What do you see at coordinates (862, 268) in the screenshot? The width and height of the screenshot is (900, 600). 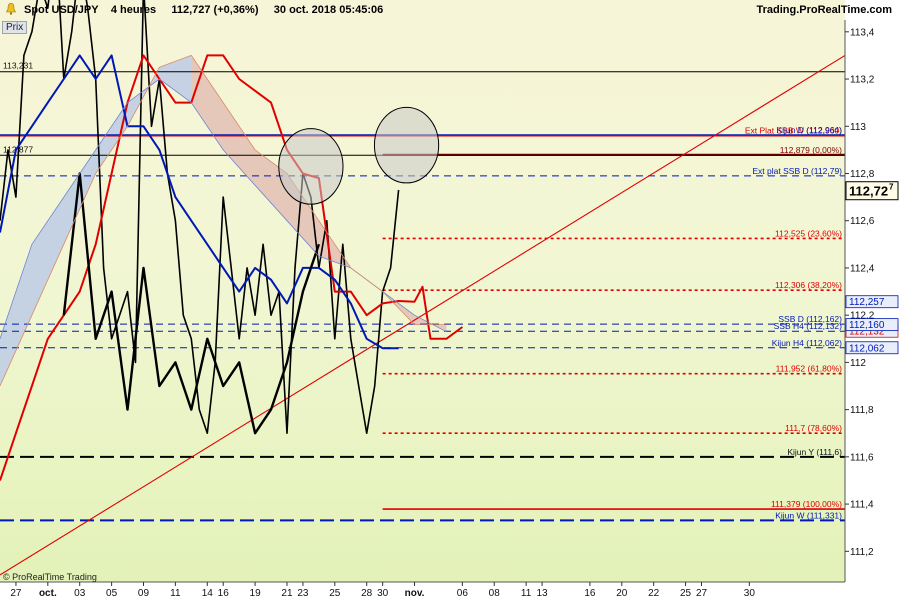 I see `y-tick-label: 112,4` at bounding box center [862, 268].